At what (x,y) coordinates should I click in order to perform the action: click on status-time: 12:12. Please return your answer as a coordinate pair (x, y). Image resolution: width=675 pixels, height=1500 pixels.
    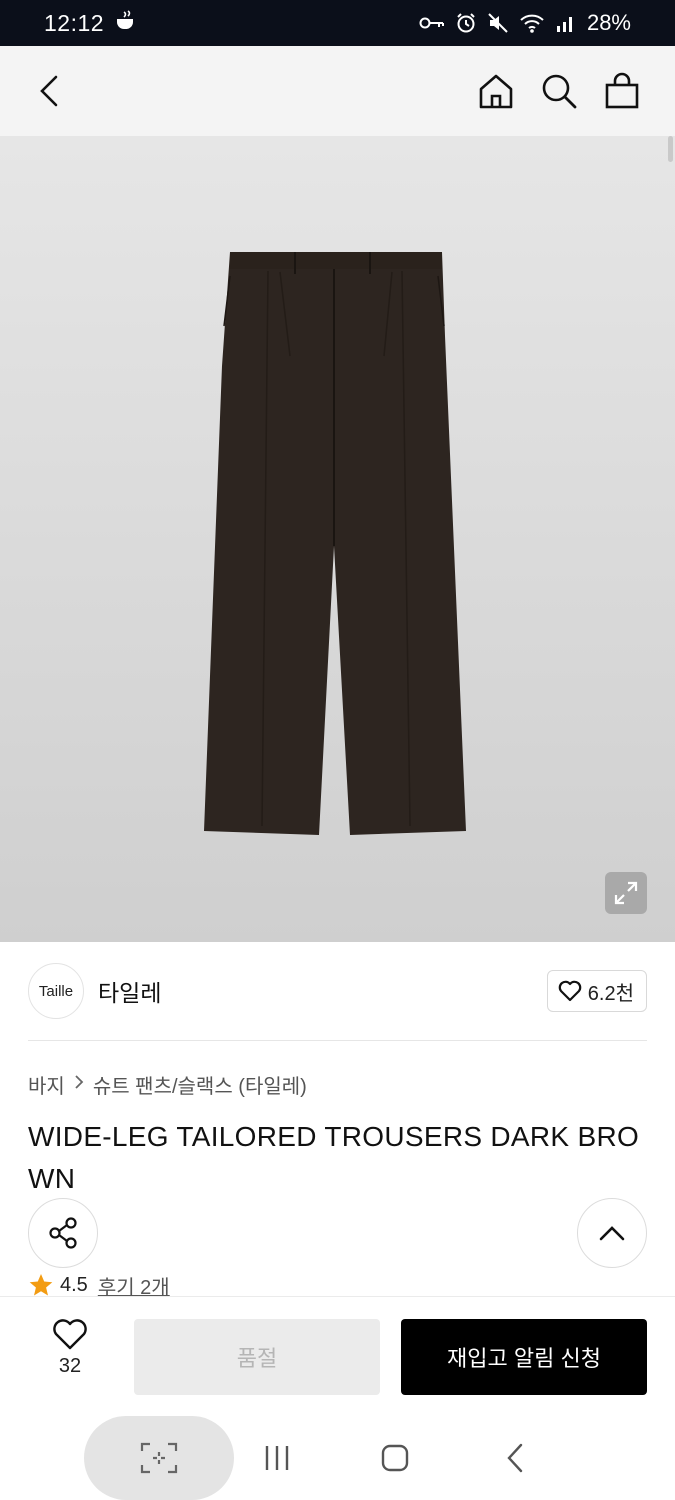
    Looking at the image, I should click on (74, 22).